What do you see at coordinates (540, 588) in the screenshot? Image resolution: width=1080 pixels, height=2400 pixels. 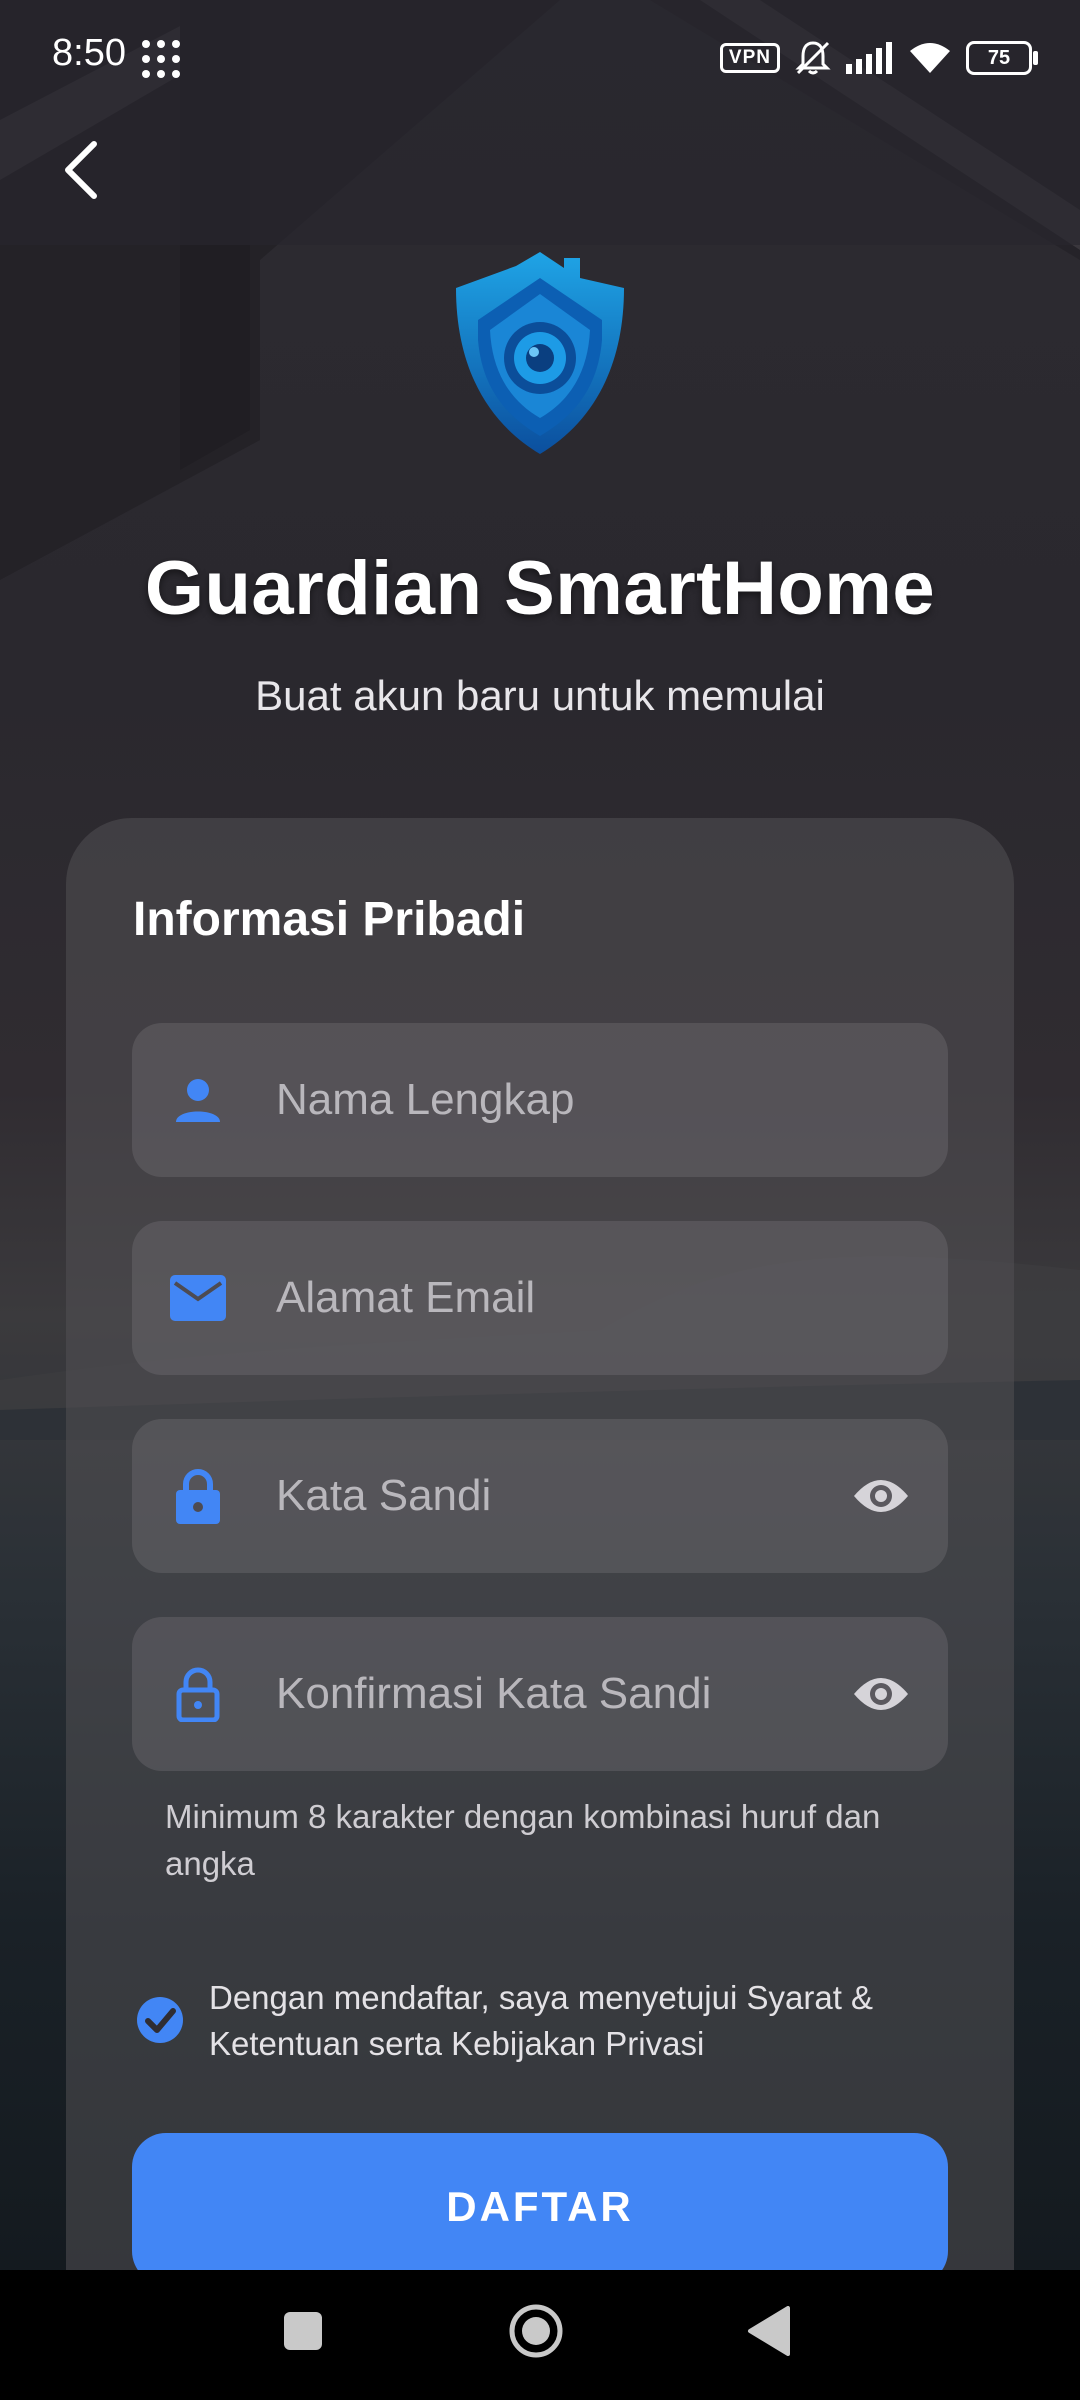 I see `app-title: Guardian SmartHome` at bounding box center [540, 588].